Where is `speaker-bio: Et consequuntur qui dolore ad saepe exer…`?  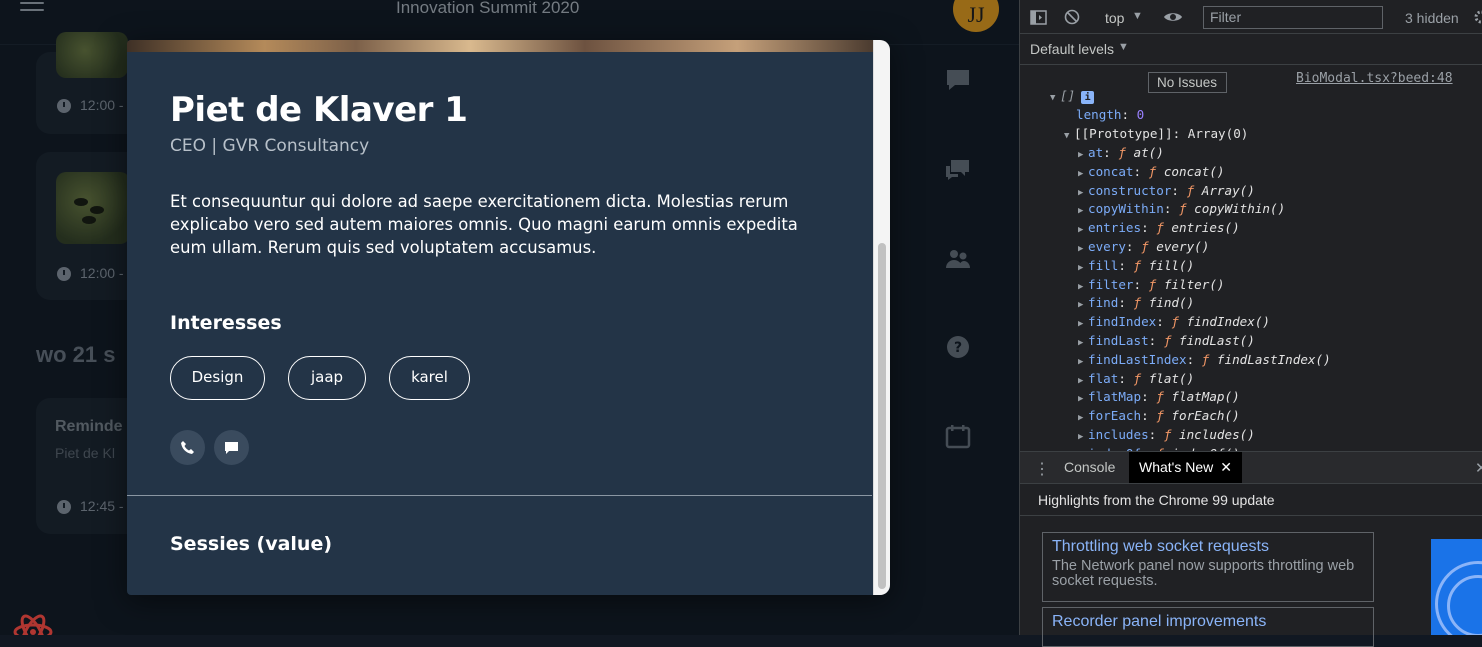
speaker-bio: Et consequuntur qui dolore ad saepe exer… is located at coordinates (500, 224).